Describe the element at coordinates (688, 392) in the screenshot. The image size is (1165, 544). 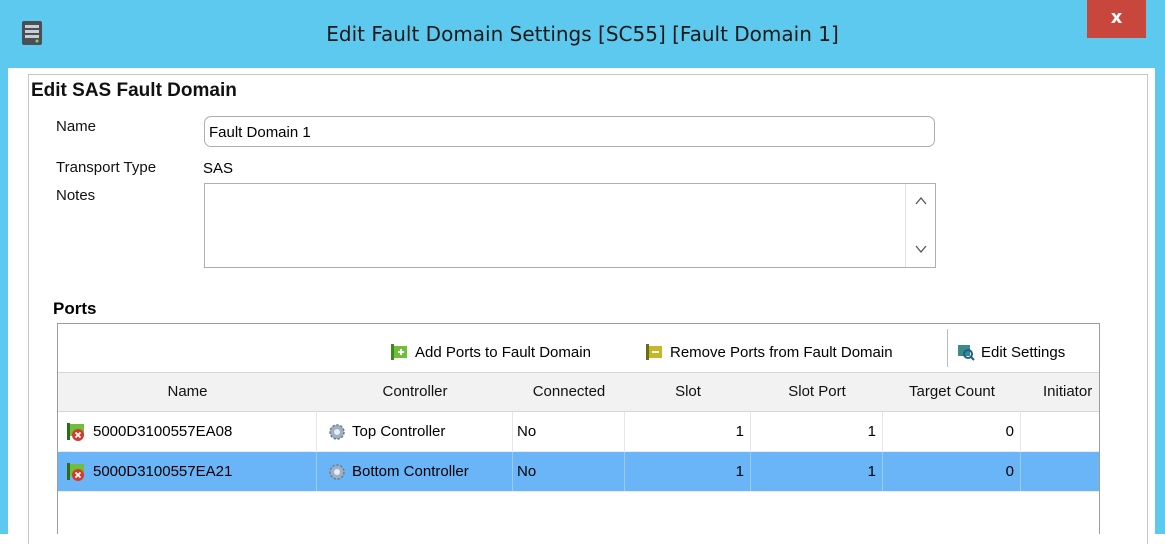
I see `column-header-slot: Slot` at that location.